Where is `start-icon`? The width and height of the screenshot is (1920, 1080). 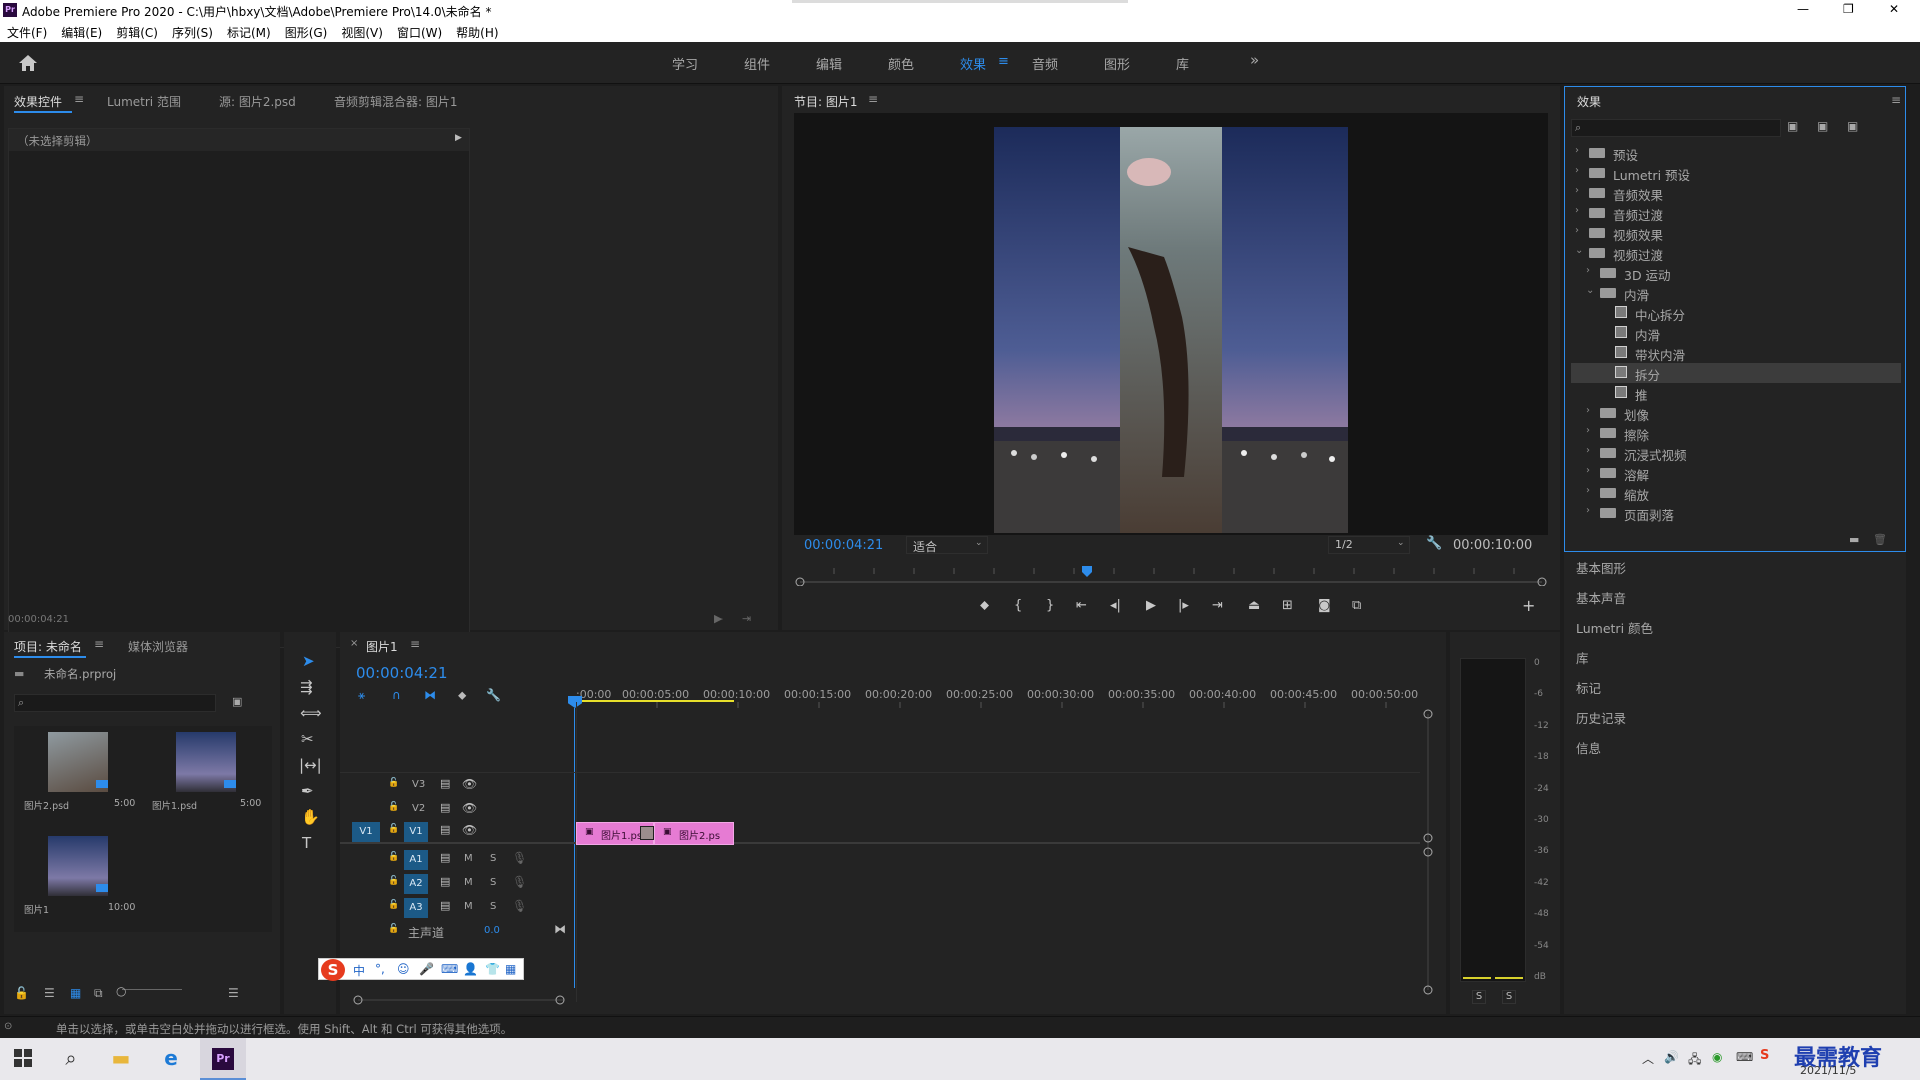 start-icon is located at coordinates (23, 1058).